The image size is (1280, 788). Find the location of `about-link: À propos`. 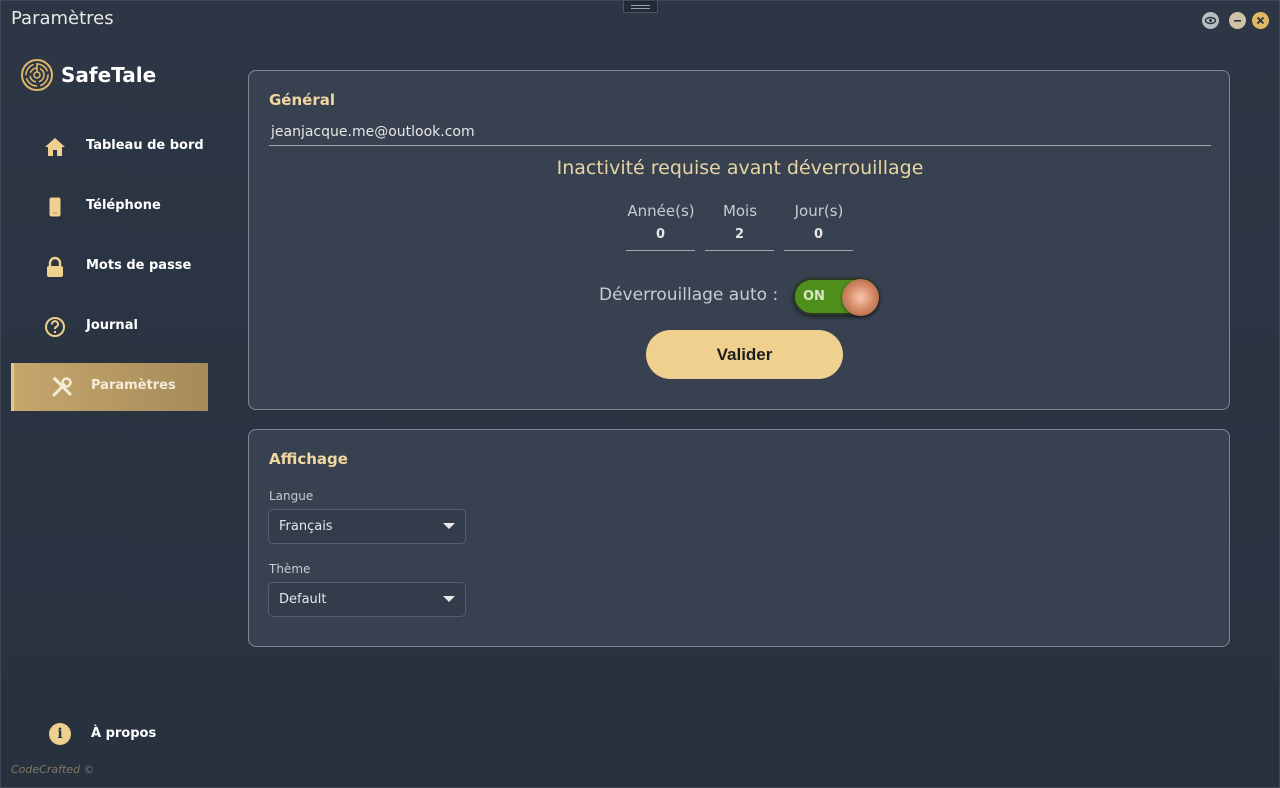

about-link: À propos is located at coordinates (123, 733).